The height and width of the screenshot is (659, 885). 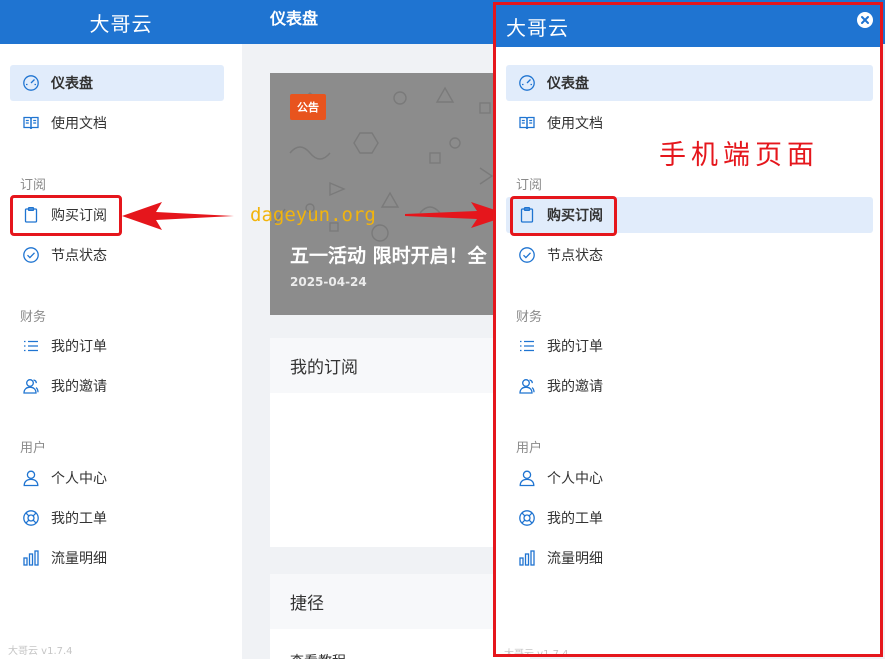 I want to click on sidebar-item-node-status: 节点状态, so click(x=117, y=255).